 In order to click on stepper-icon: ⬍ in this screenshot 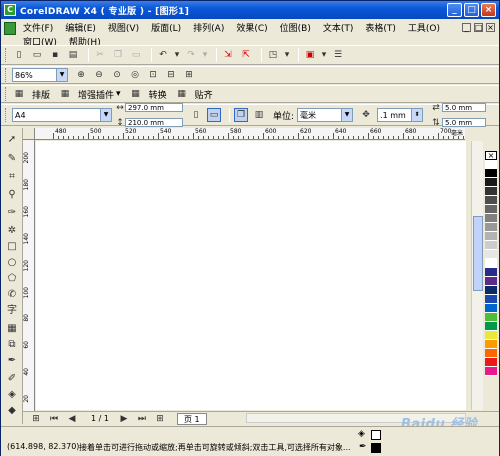, I will do `click(417, 115)`.